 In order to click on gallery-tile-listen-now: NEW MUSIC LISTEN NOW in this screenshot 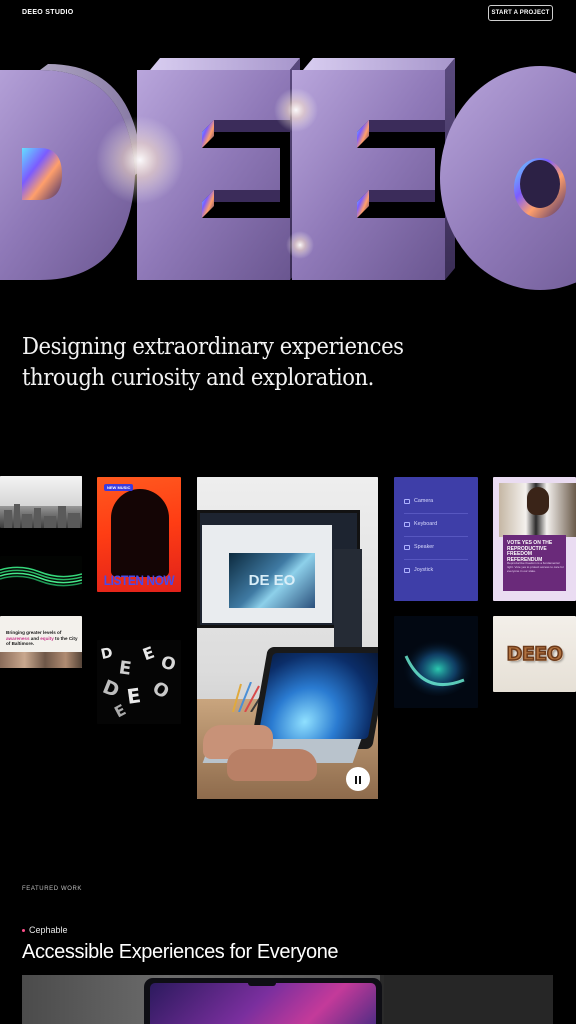, I will do `click(139, 534)`.